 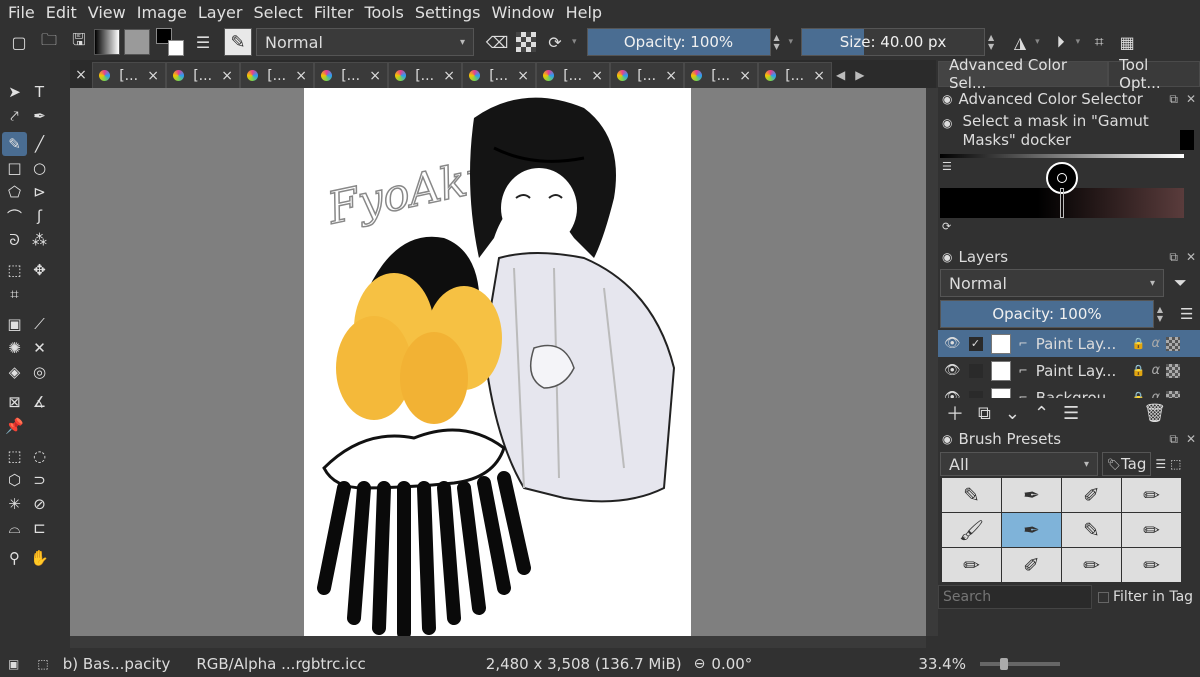 I want to click on reset-icon: ⟳, so click(x=946, y=226).